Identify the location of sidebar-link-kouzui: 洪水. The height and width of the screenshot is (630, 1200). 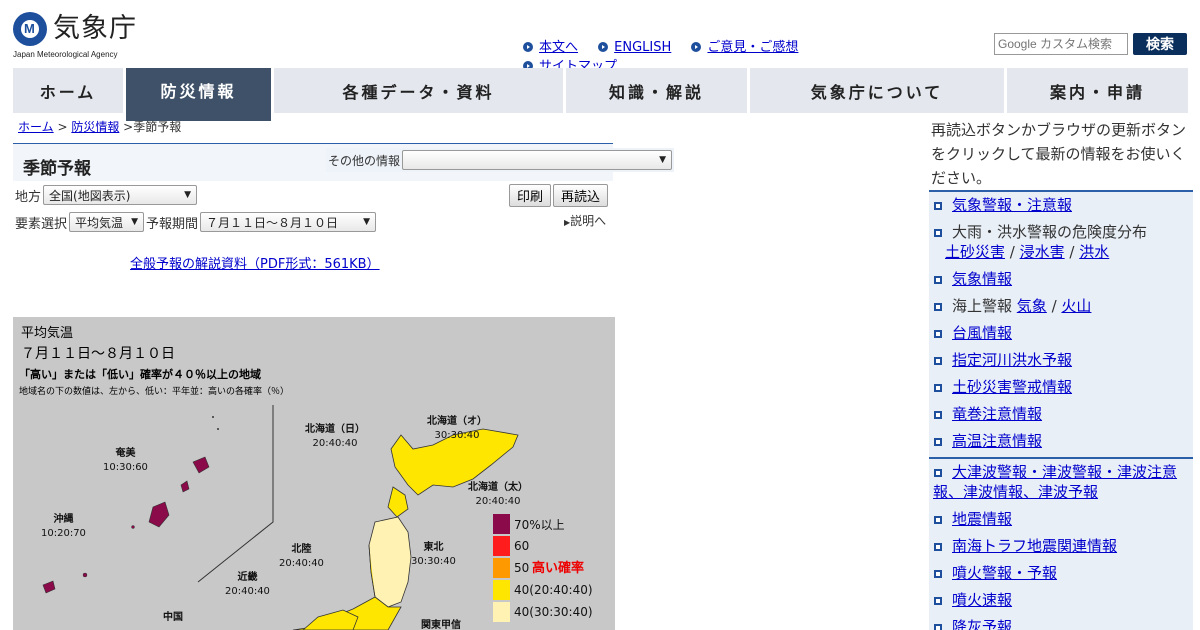
(1094, 252).